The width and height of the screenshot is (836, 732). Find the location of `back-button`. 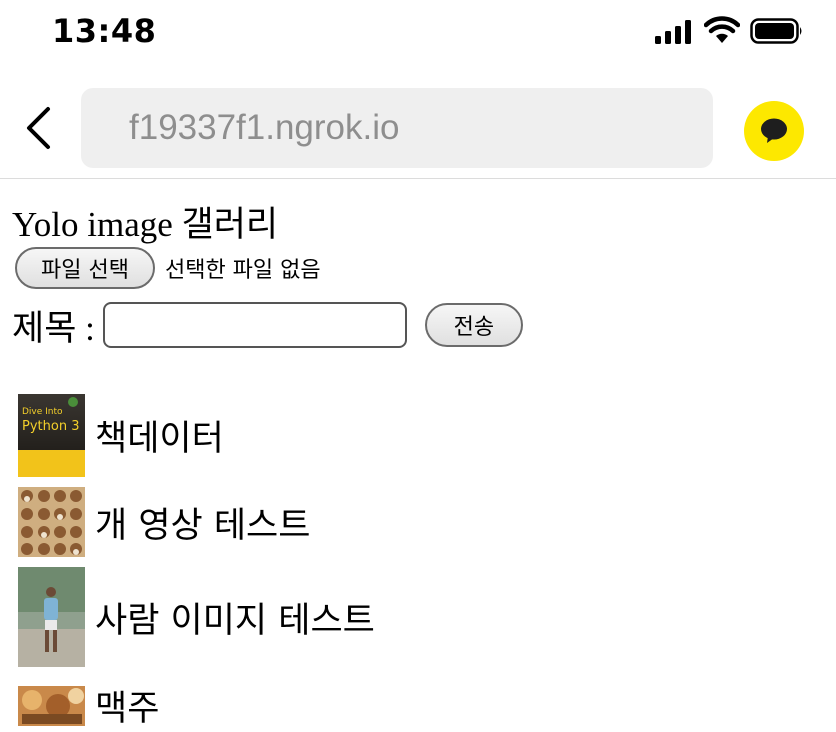

back-button is located at coordinates (38, 128).